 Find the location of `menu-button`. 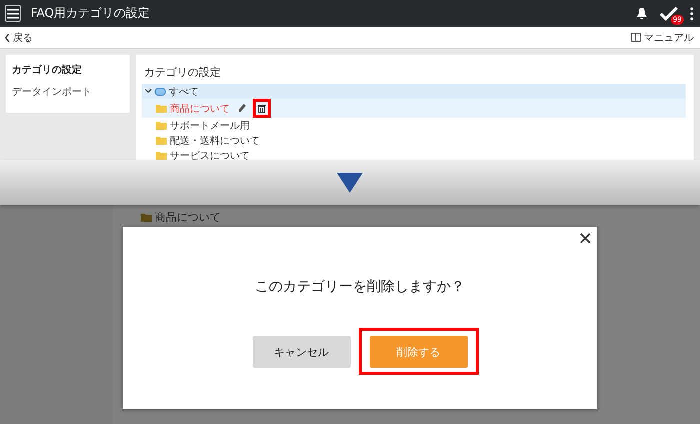

menu-button is located at coordinates (13, 13).